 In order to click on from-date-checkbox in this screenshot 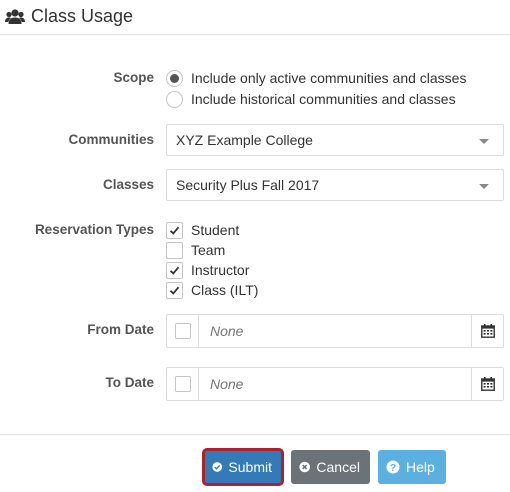, I will do `click(183, 331)`.